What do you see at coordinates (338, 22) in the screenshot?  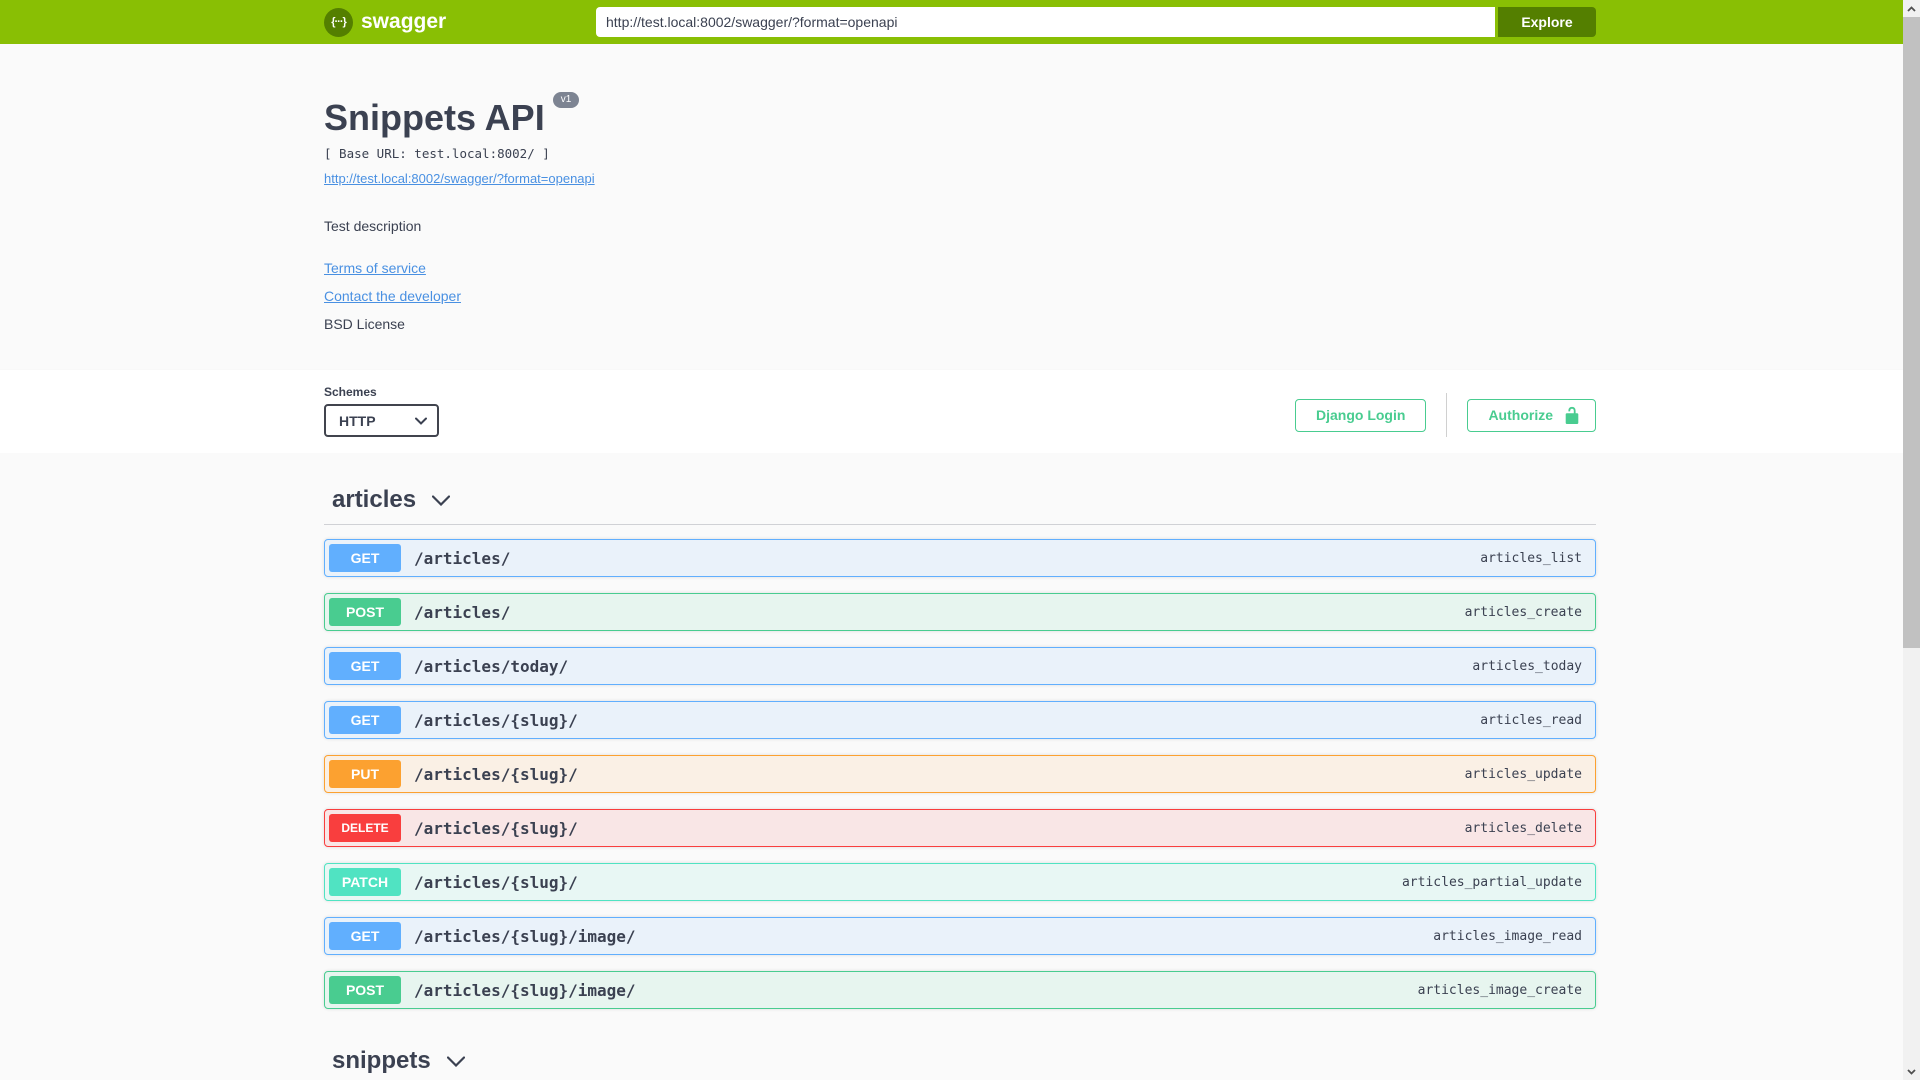 I see `swagger-logo-icon: {···}` at bounding box center [338, 22].